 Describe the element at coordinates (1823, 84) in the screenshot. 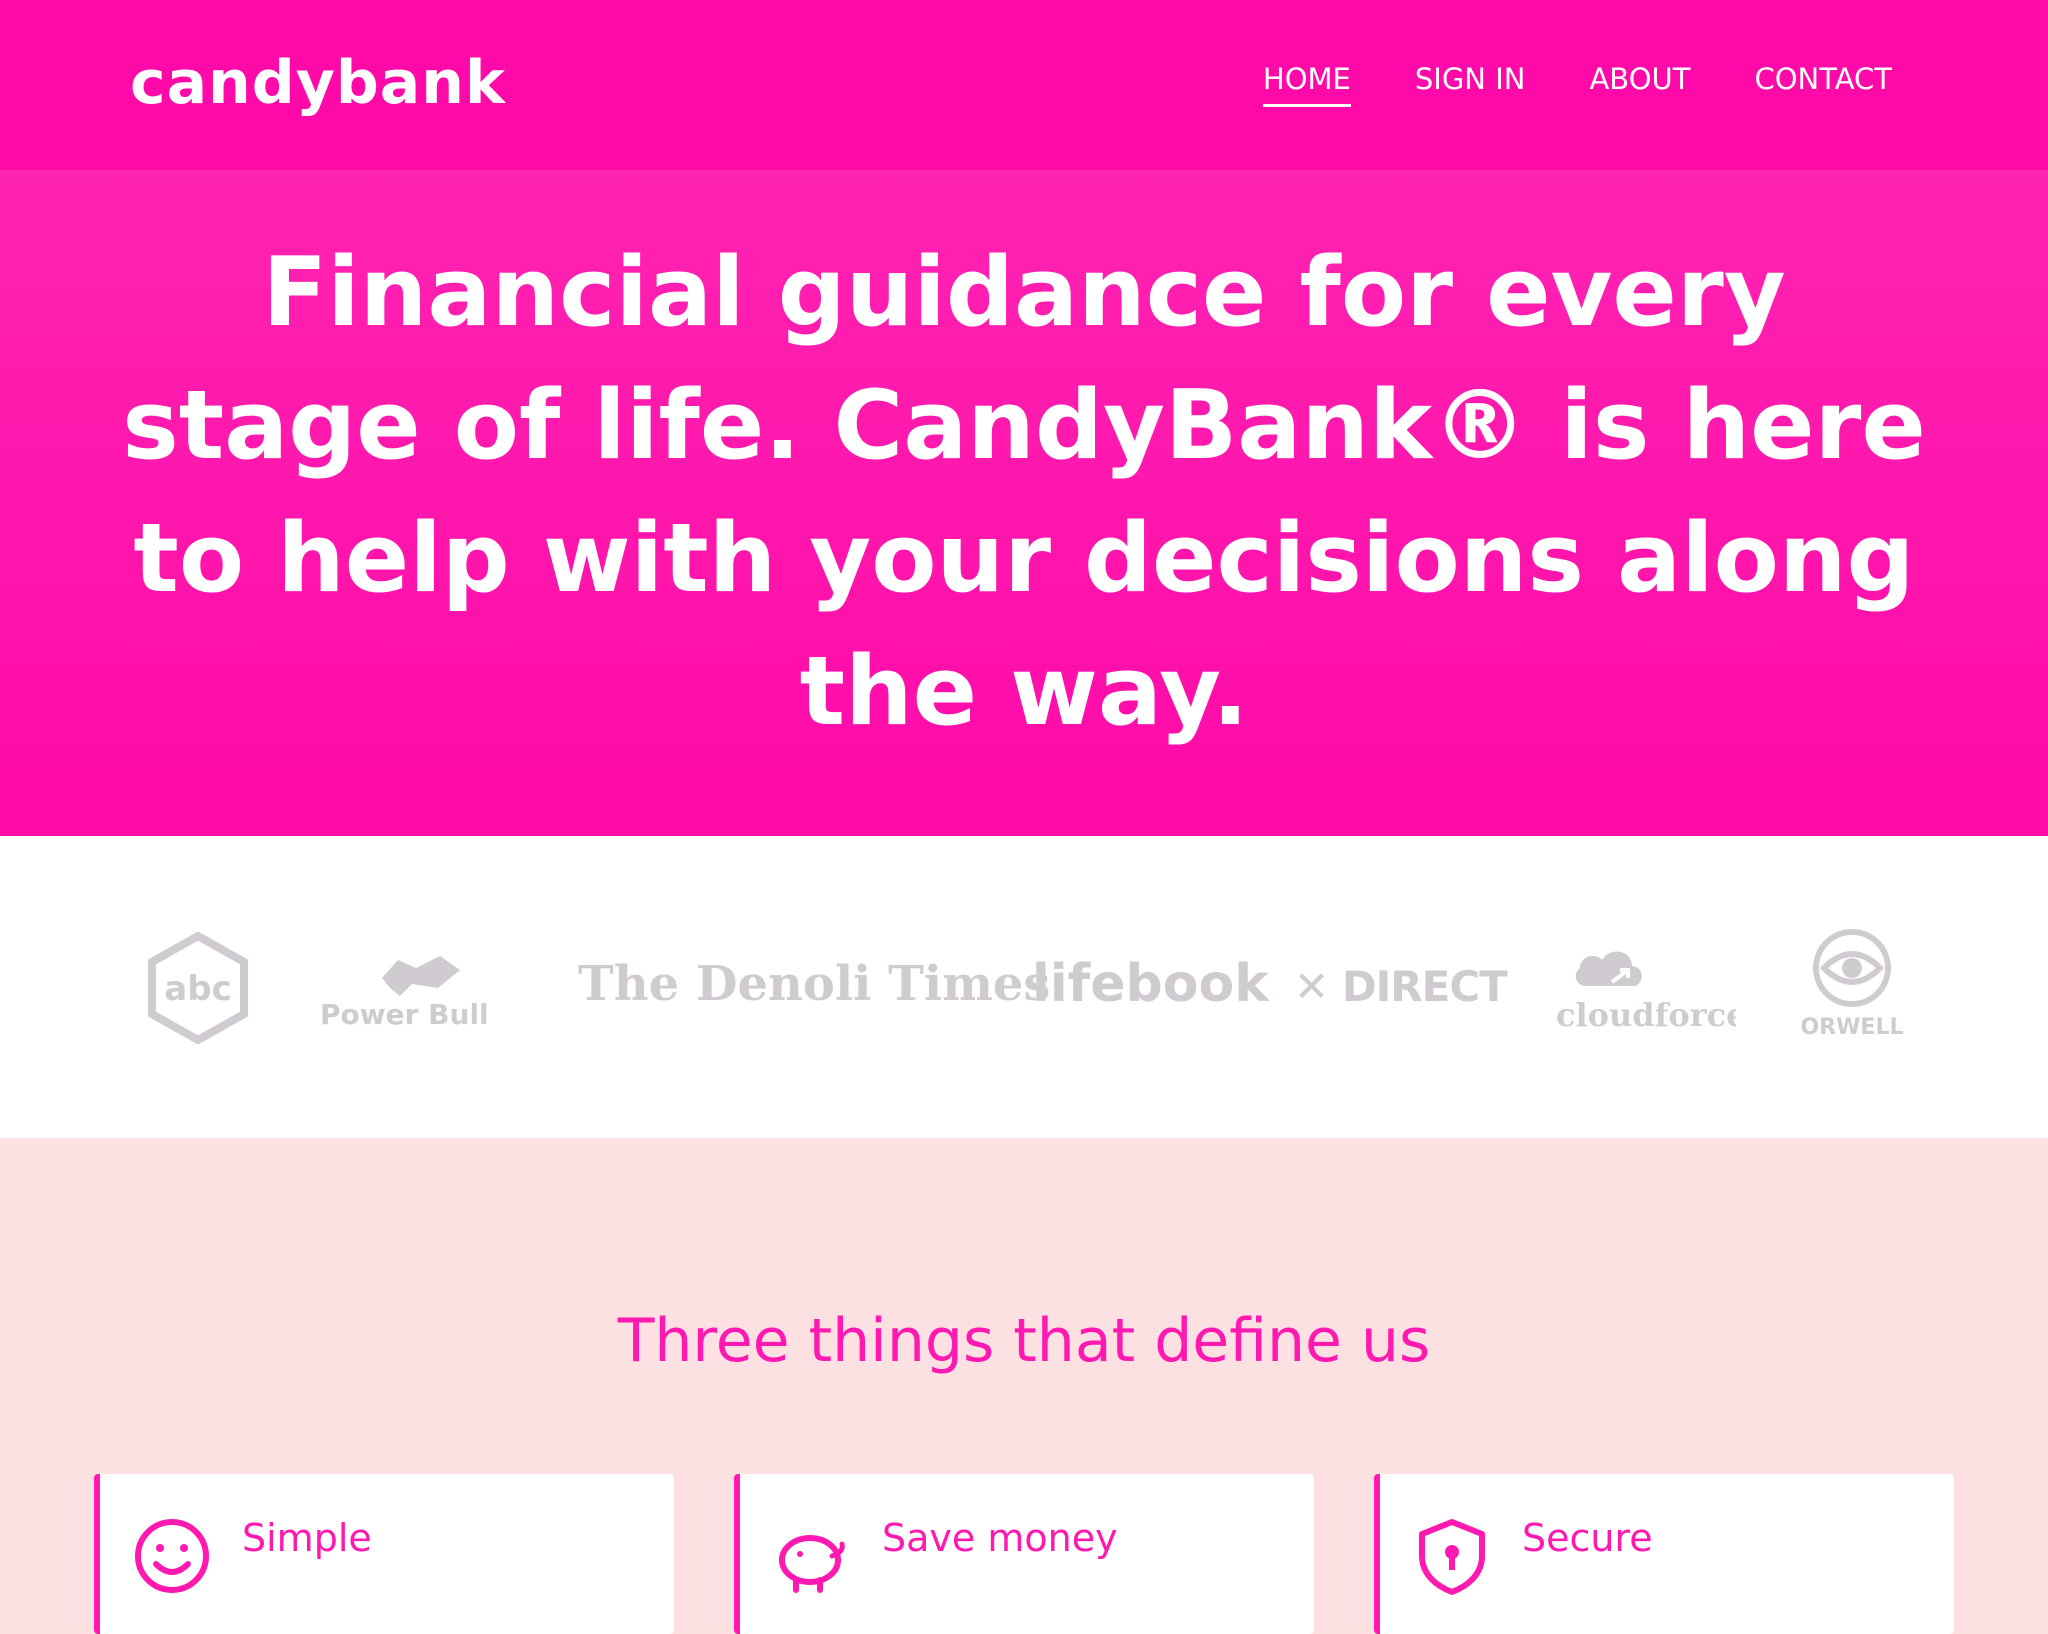

I see `nav-contact: CONTACT` at that location.